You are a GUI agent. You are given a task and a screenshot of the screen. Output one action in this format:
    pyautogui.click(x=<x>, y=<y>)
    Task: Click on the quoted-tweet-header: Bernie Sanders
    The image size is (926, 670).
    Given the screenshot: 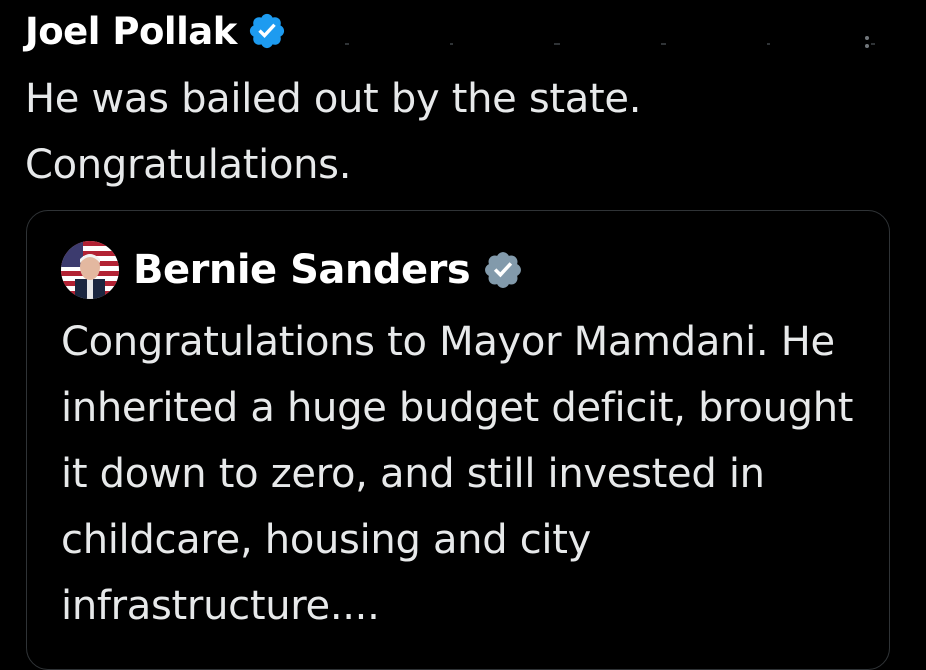 What is the action you would take?
    pyautogui.click(x=292, y=270)
    